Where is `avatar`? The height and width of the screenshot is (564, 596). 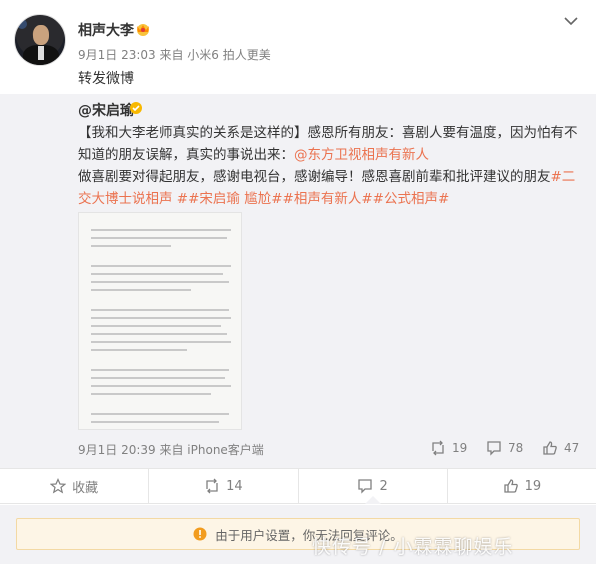
avatar is located at coordinates (40, 40).